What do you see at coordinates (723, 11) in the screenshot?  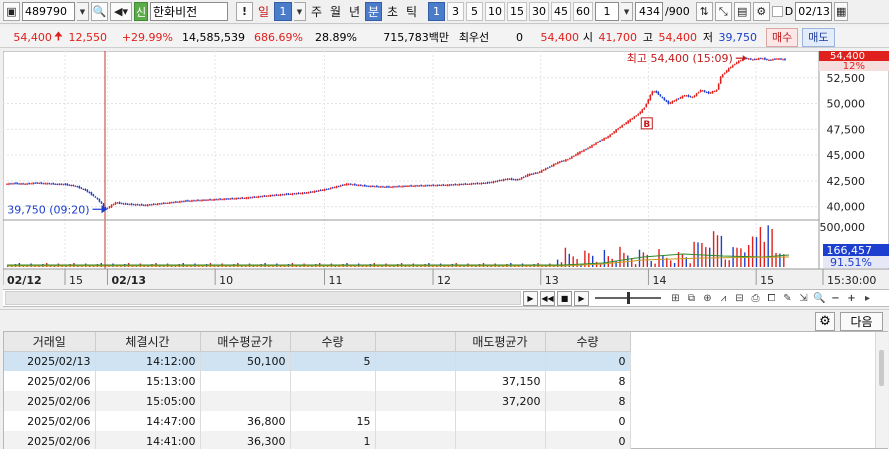 I see `draw-tools-icon: ⤡` at bounding box center [723, 11].